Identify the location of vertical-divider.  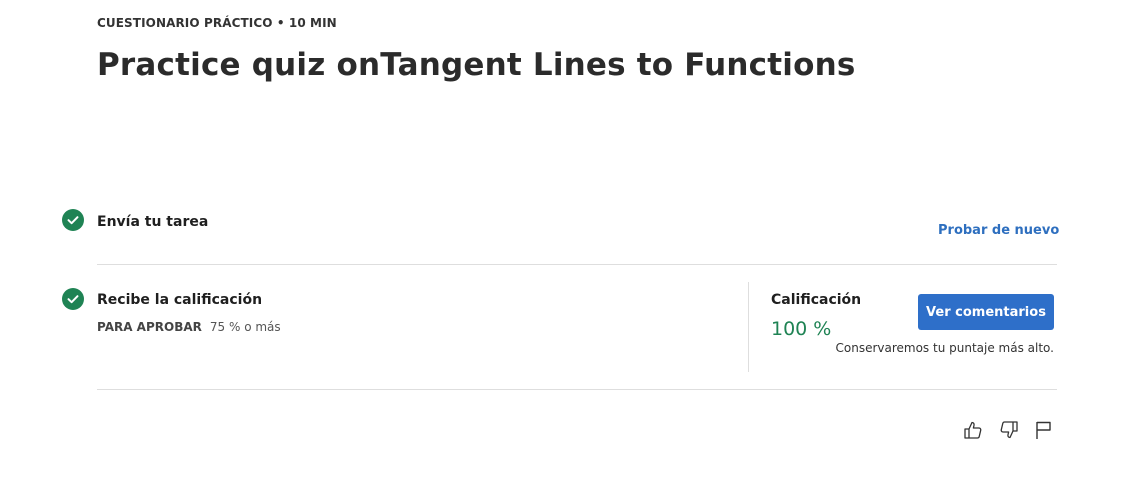
(748, 327).